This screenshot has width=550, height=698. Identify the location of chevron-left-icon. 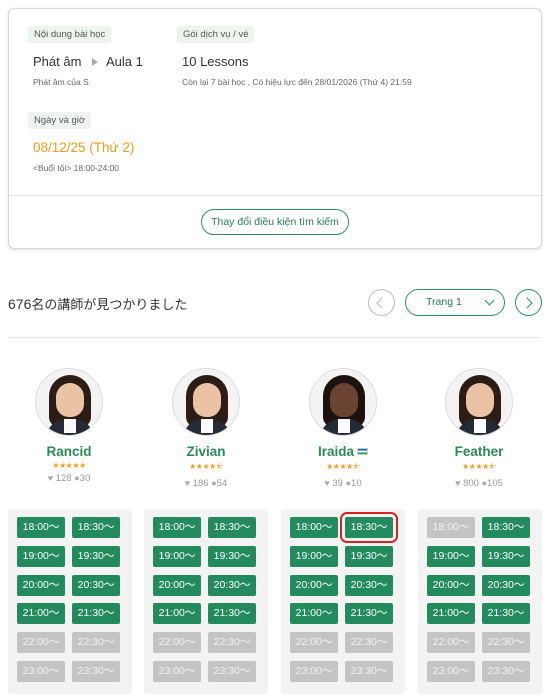
(382, 303).